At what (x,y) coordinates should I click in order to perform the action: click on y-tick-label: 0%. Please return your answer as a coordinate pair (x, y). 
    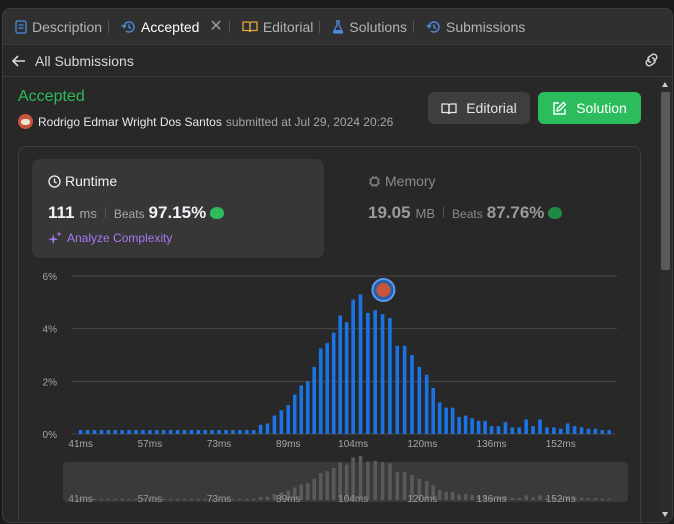
    Looking at the image, I should click on (50, 435).